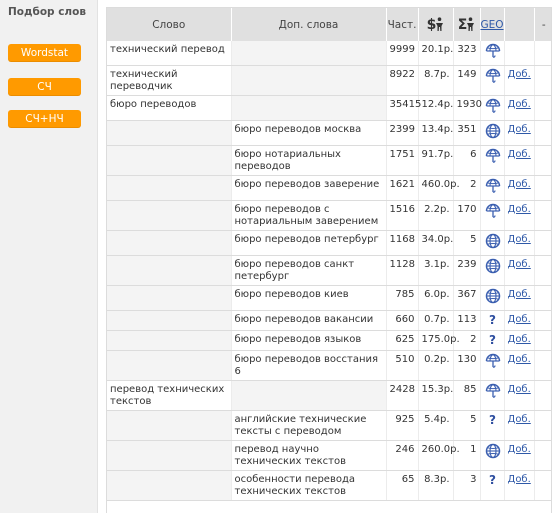 Image resolution: width=552 pixels, height=513 pixels. What do you see at coordinates (436, 425) in the screenshot?
I see `cell-price: 5.4р.` at bounding box center [436, 425].